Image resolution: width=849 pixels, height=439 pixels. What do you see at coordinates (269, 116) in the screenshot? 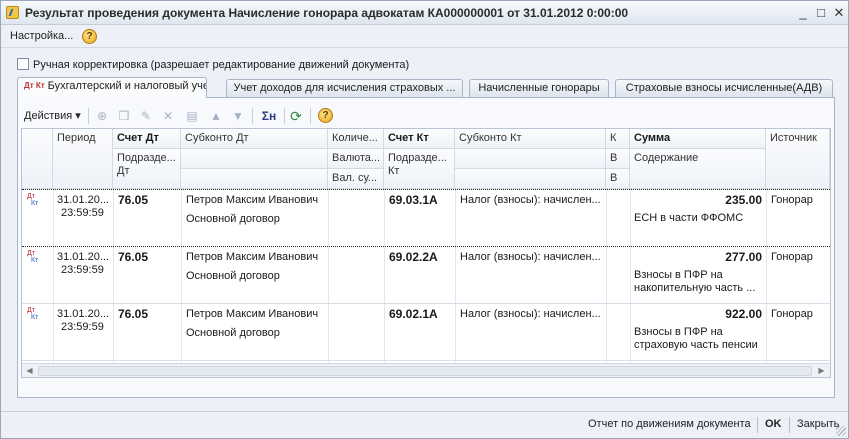
I see `sum-icon: Σн` at bounding box center [269, 116].